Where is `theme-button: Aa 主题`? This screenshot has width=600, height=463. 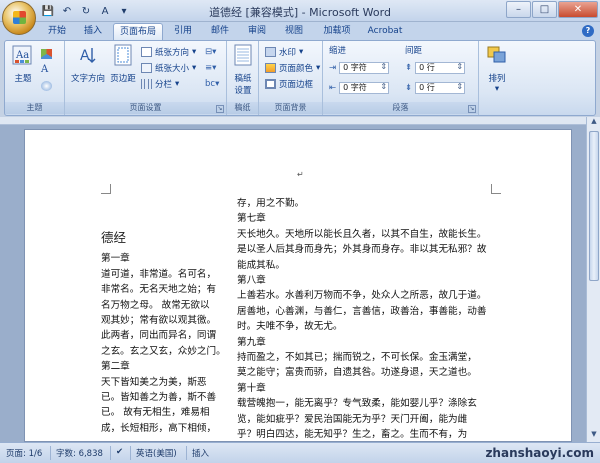 theme-button: Aa 主题 is located at coordinates (23, 72).